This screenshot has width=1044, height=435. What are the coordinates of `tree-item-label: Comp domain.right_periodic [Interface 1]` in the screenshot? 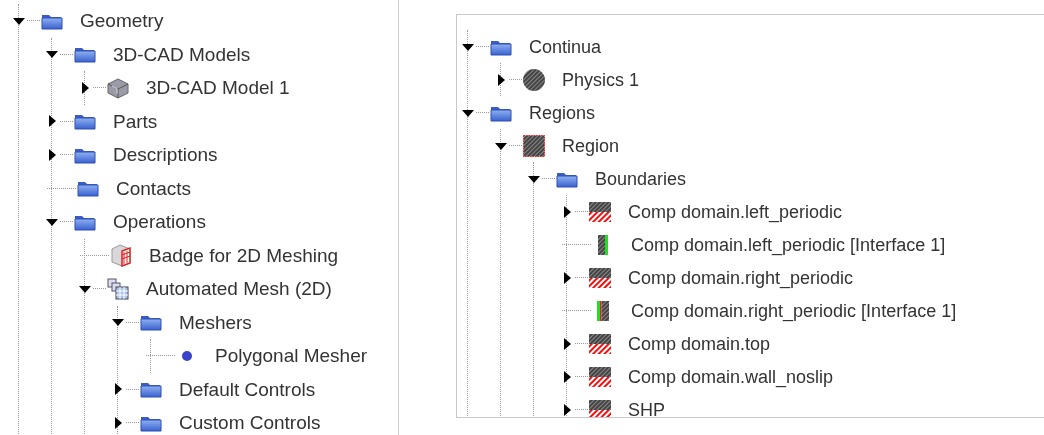 It's located at (794, 310).